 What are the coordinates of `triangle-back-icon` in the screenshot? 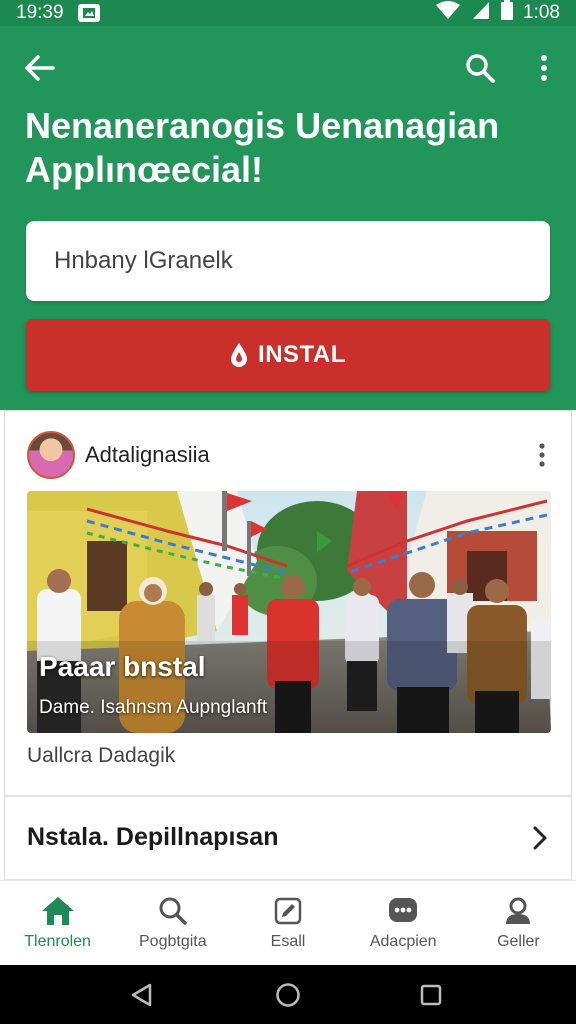 It's located at (141, 995).